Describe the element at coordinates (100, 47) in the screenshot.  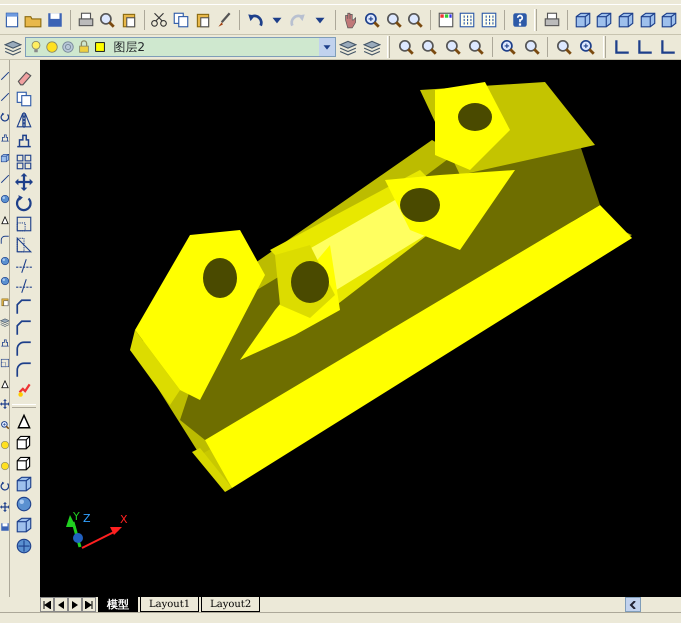
I see `color-square-icon` at that location.